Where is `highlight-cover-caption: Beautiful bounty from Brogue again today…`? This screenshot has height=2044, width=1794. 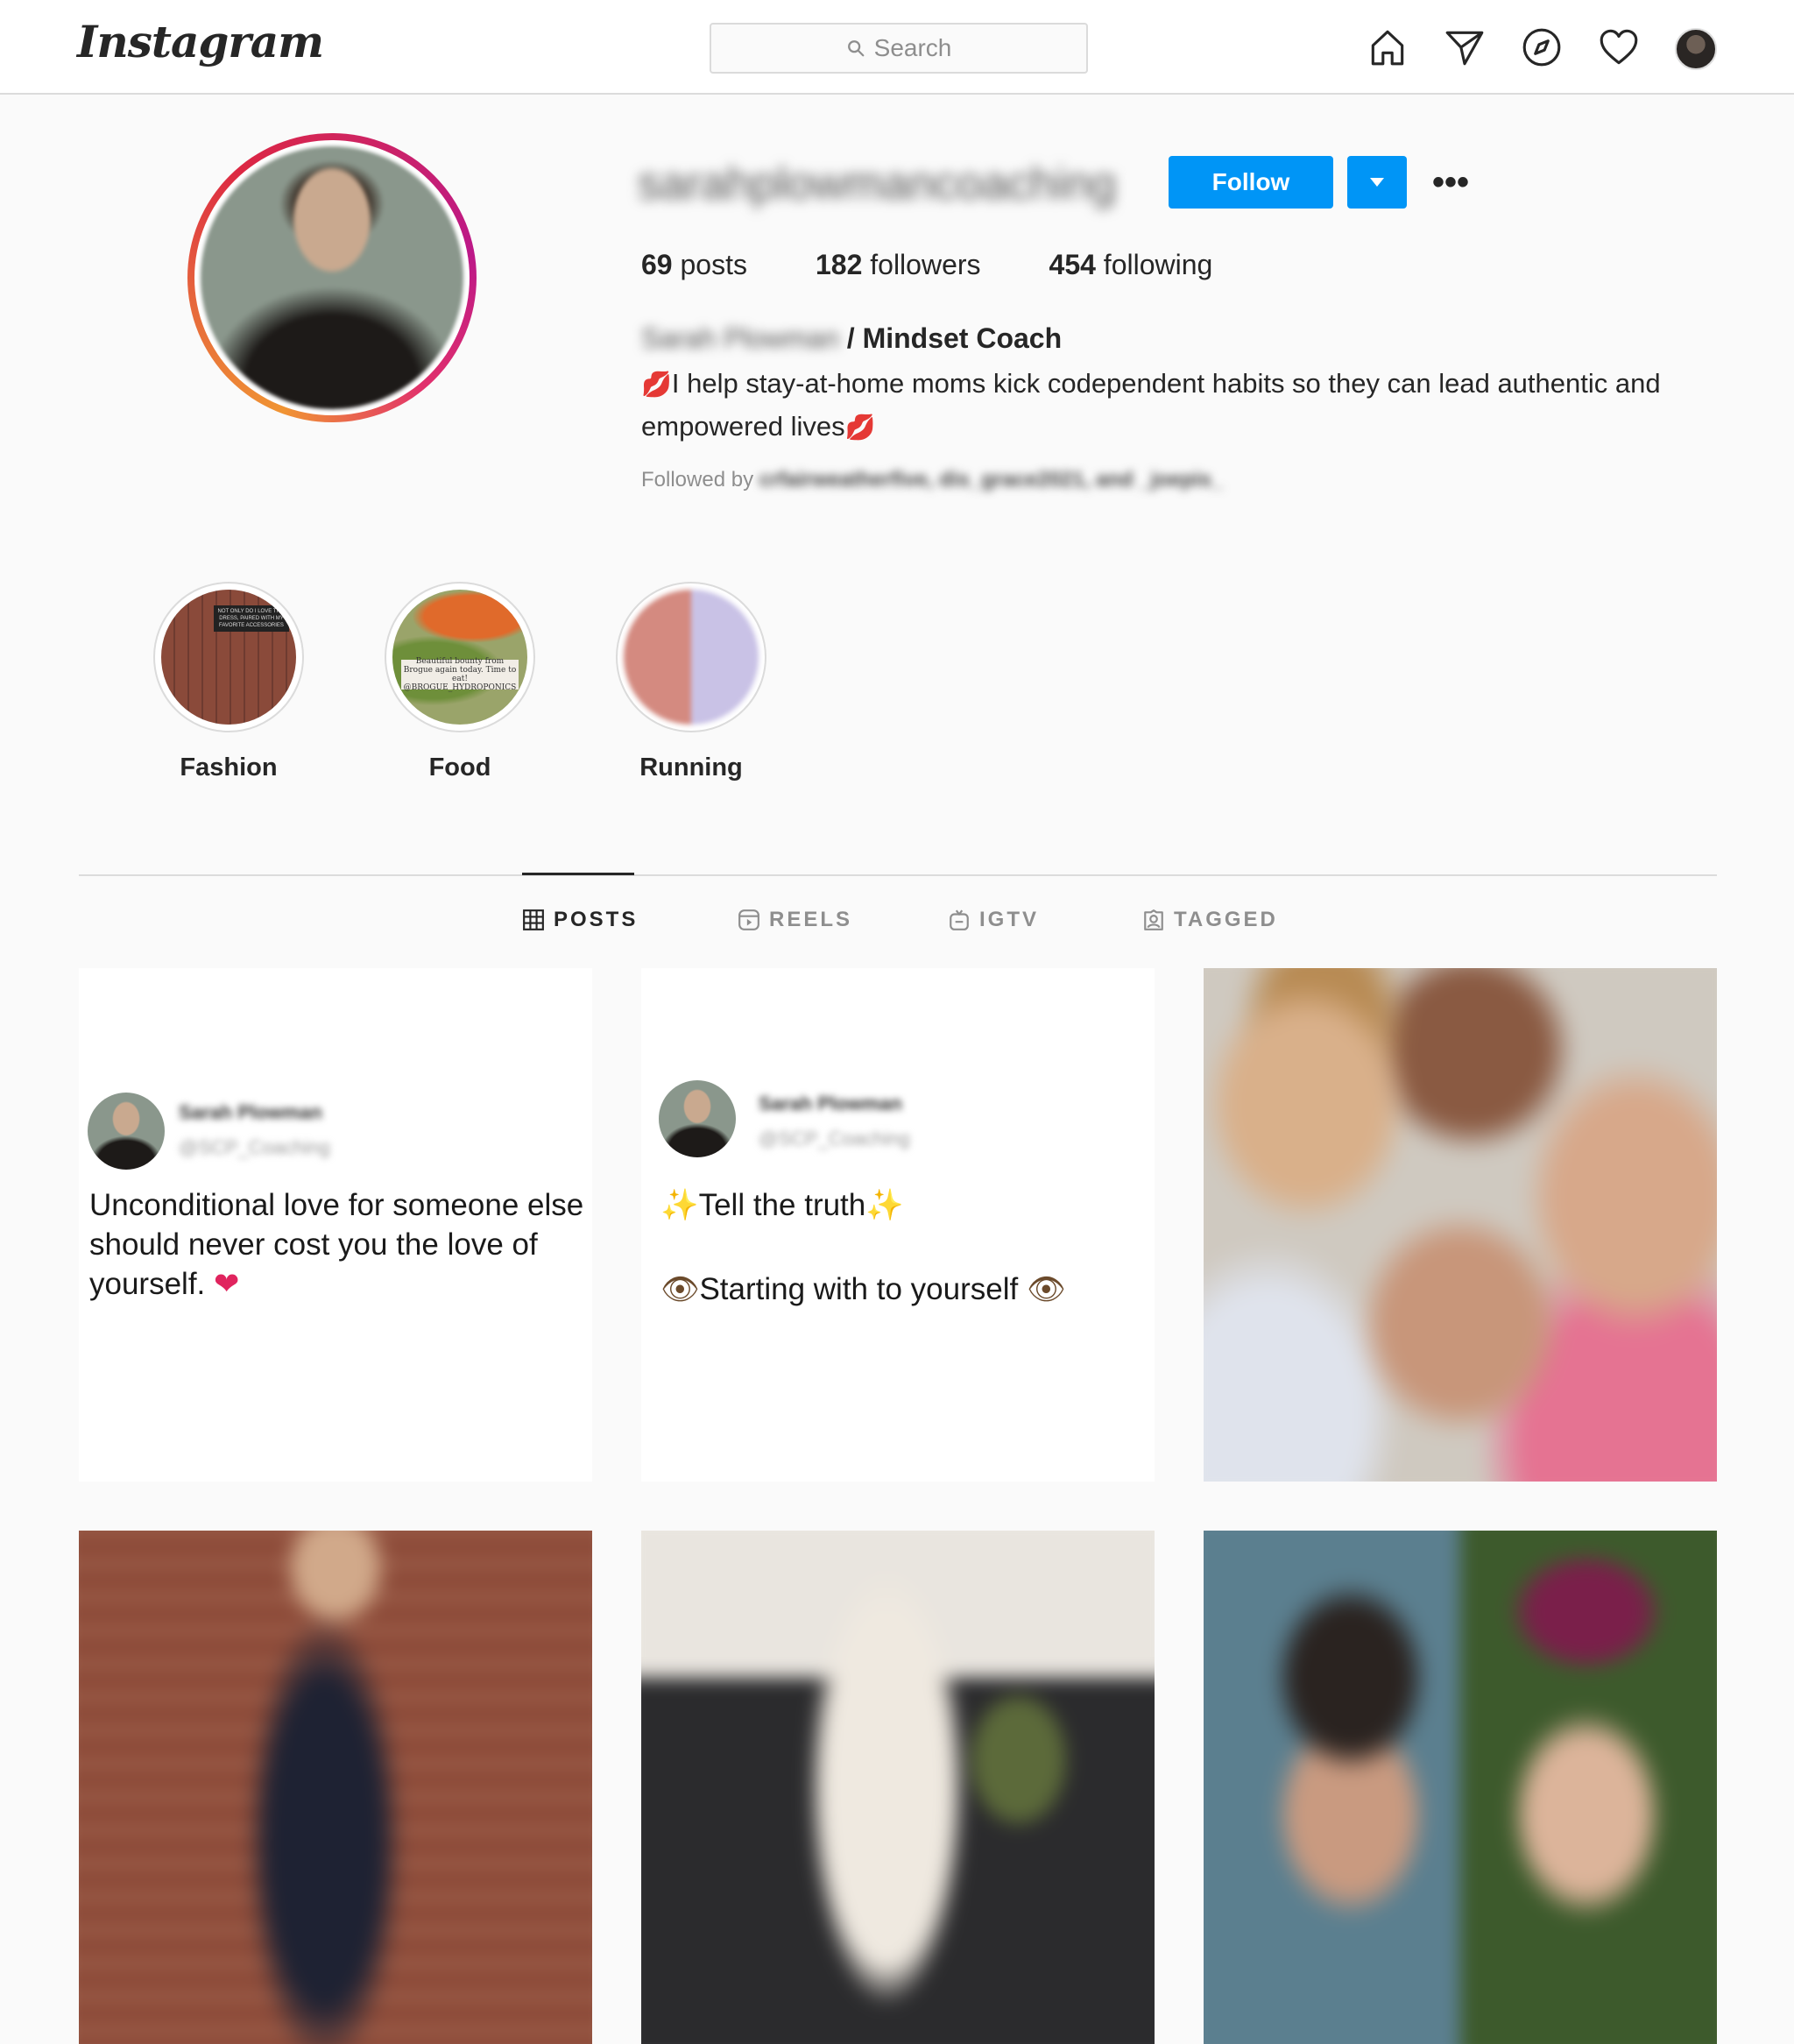
highlight-cover-caption: Beautiful bounty from Brogue again today… is located at coordinates (460, 674).